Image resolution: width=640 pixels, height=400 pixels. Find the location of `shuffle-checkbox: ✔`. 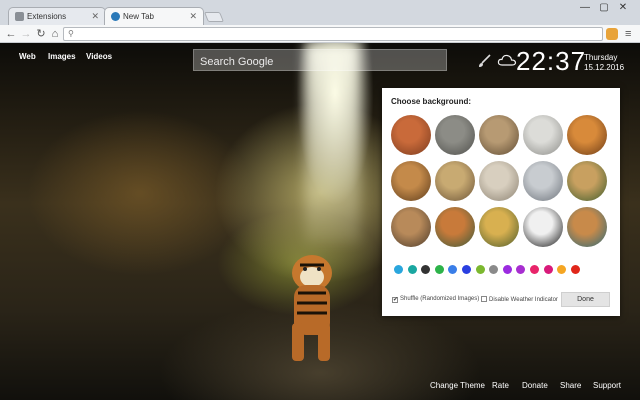

shuffle-checkbox: ✔ is located at coordinates (395, 300).